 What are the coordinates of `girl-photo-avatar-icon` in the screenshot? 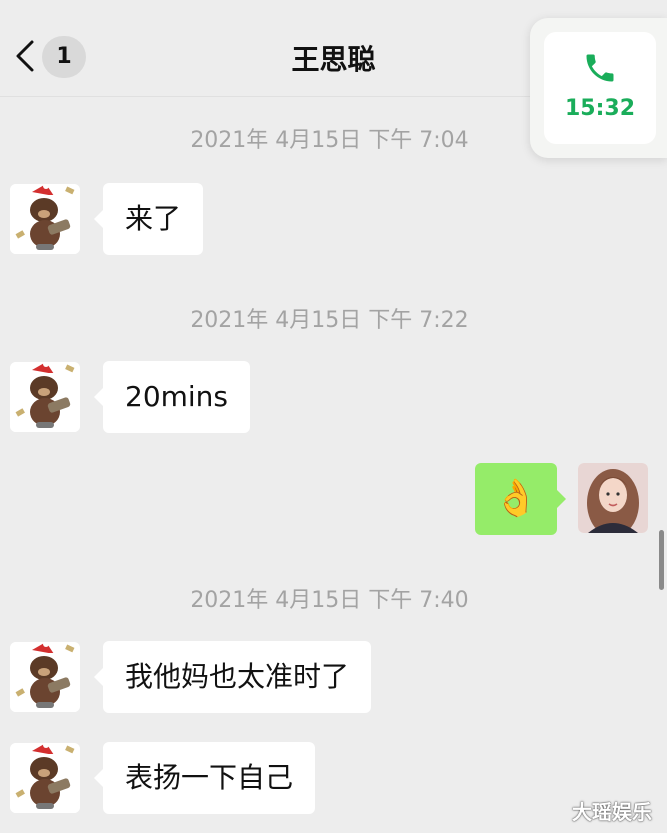 It's located at (613, 498).